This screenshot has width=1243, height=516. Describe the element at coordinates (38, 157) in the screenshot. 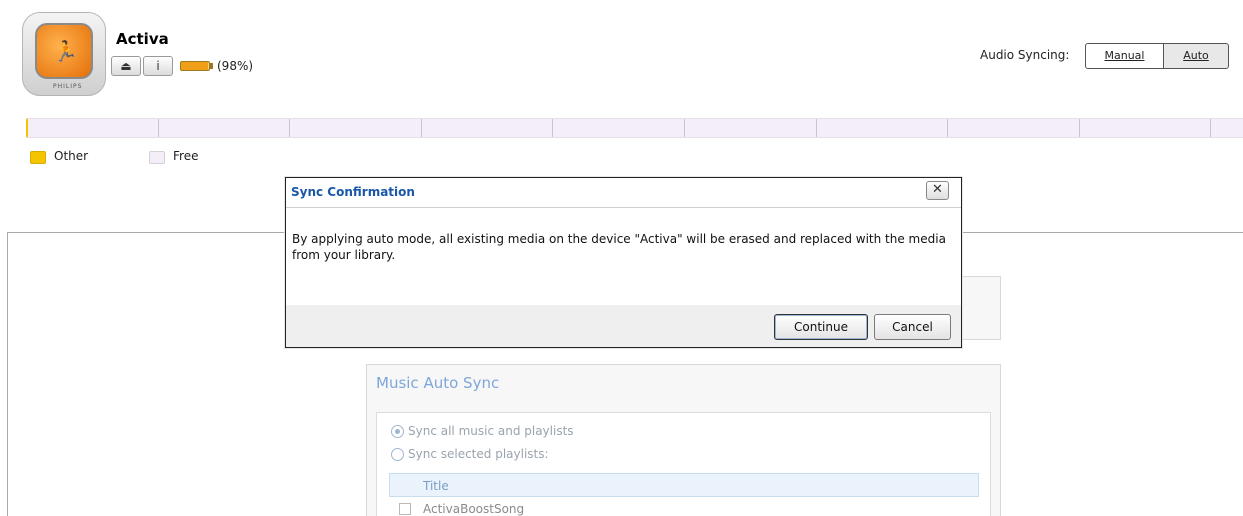

I see `legend-other-swatch` at that location.